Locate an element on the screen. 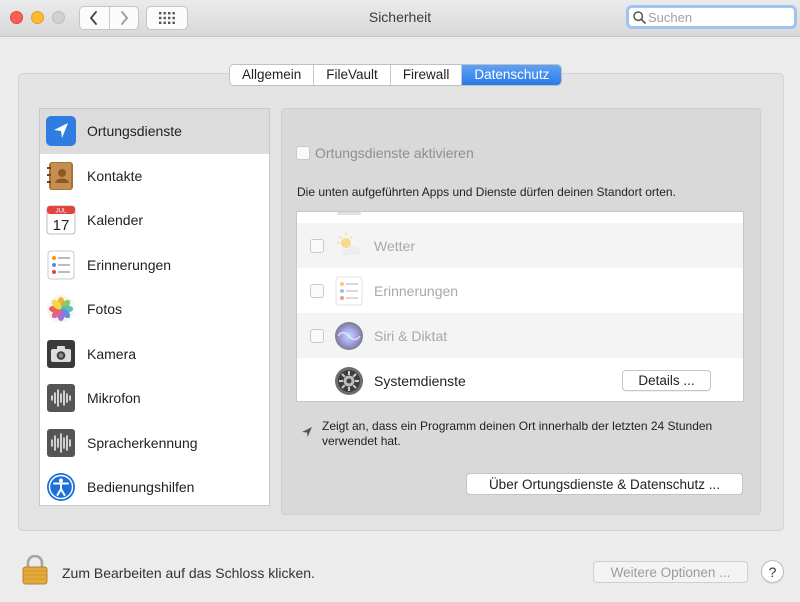 The width and height of the screenshot is (800, 602). sidebar-item-kontakte: Kontakte is located at coordinates (154, 176).